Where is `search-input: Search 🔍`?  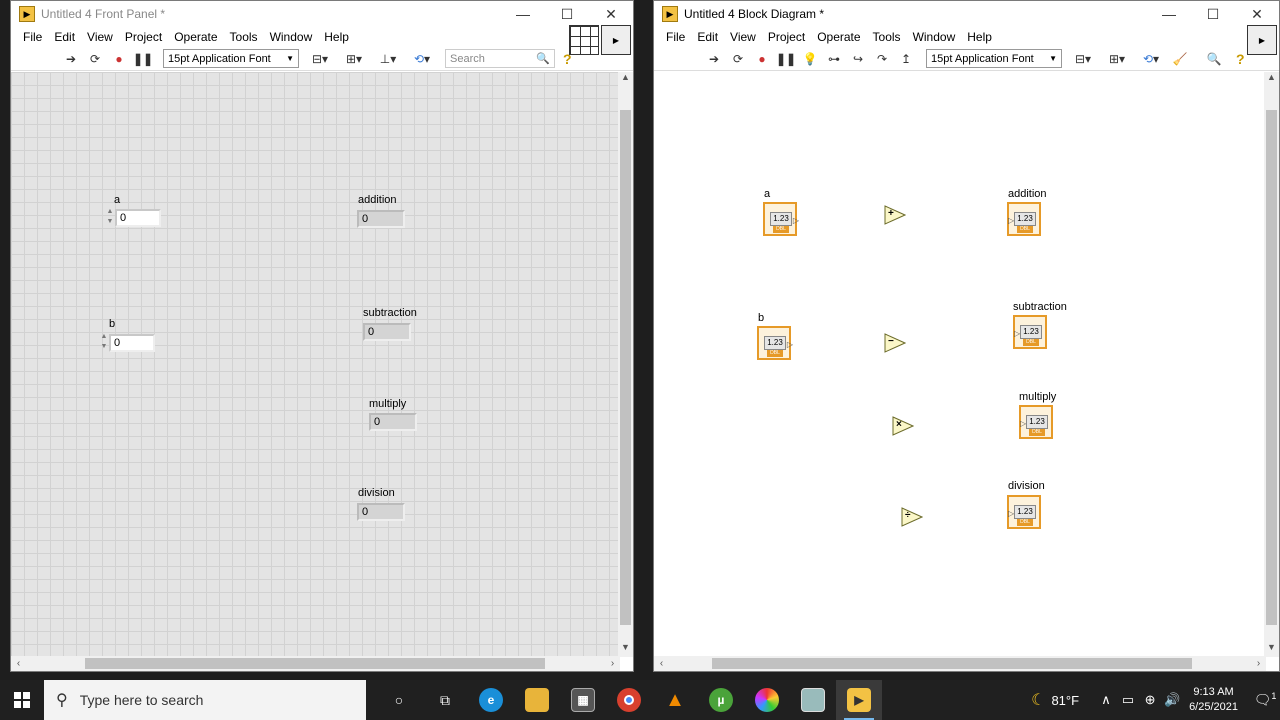 search-input: Search 🔍 is located at coordinates (500, 58).